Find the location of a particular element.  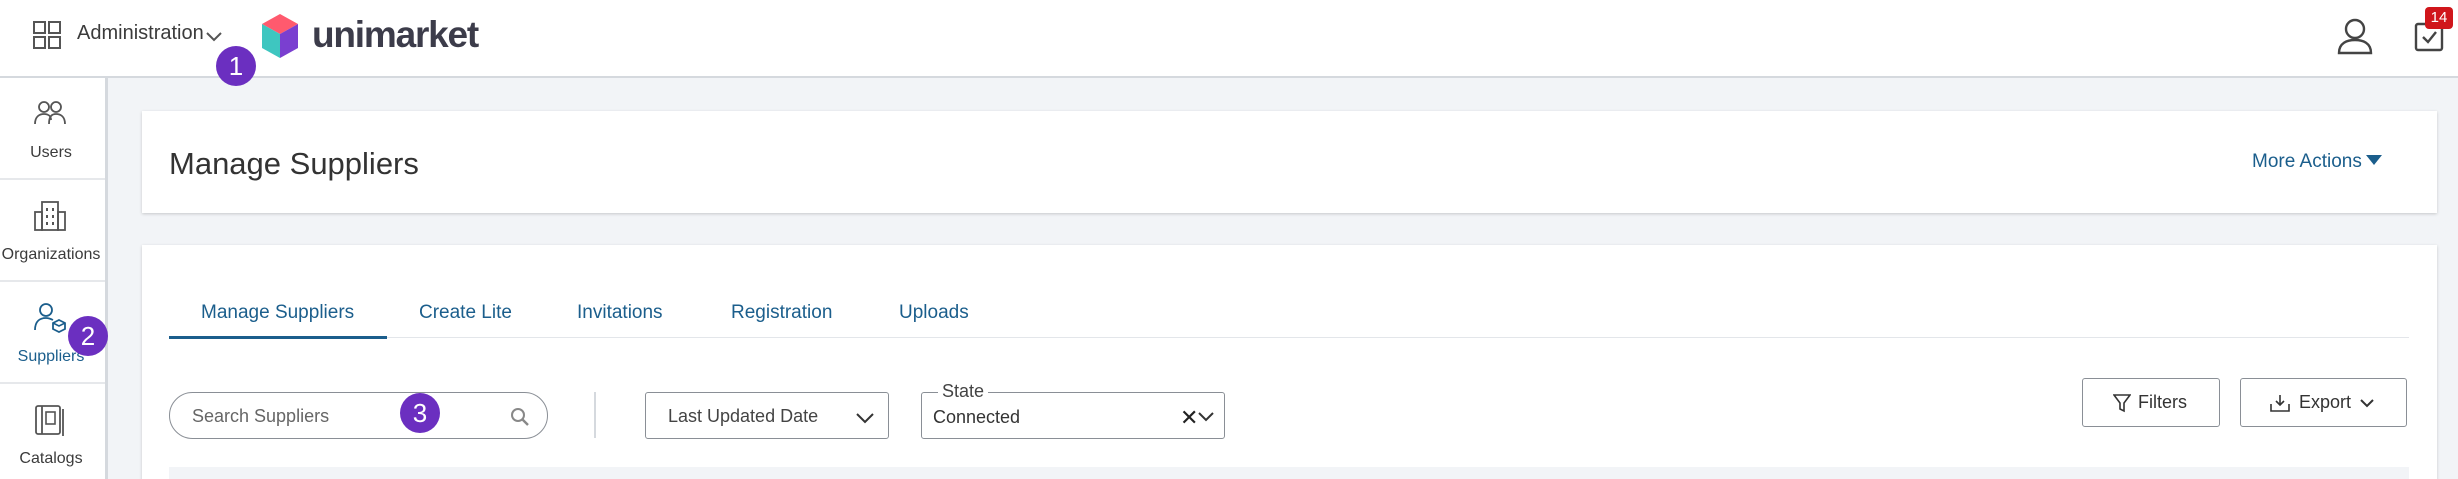

tab-invitations: Invitations is located at coordinates (620, 313).